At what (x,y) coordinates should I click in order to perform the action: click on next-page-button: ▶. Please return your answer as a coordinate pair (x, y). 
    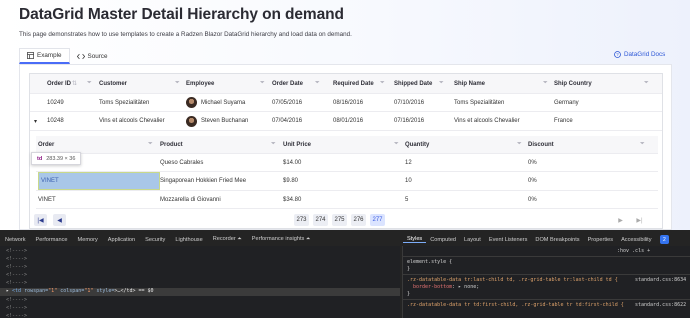
    Looking at the image, I should click on (620, 220).